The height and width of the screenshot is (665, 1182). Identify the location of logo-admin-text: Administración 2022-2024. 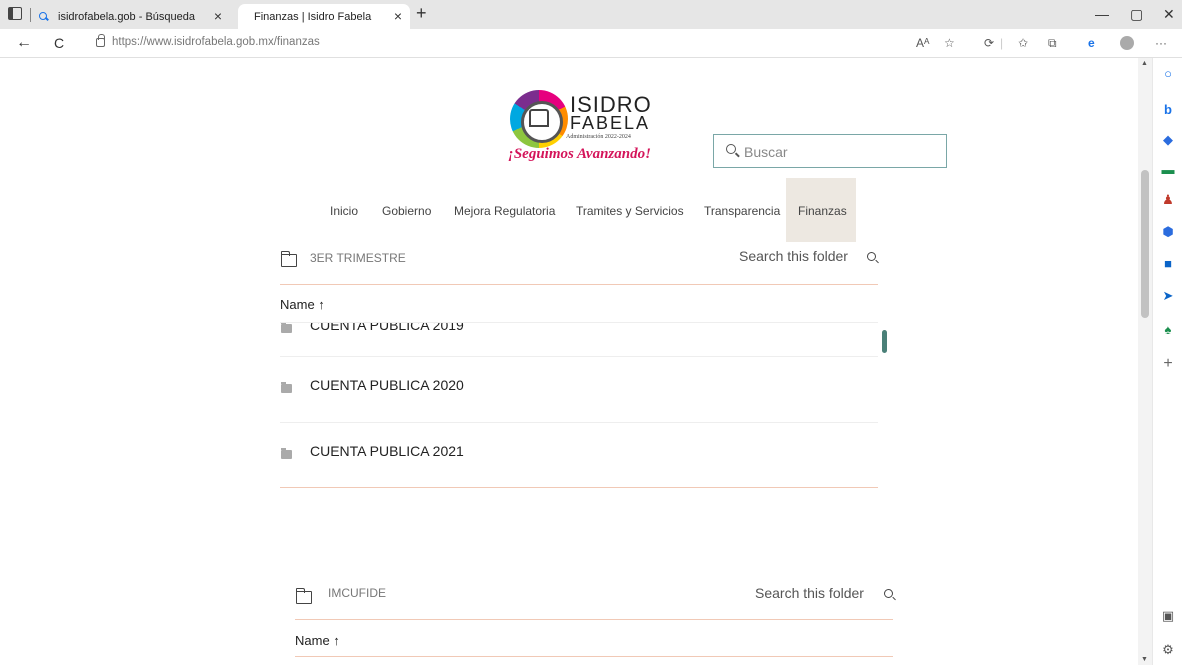
(598, 137).